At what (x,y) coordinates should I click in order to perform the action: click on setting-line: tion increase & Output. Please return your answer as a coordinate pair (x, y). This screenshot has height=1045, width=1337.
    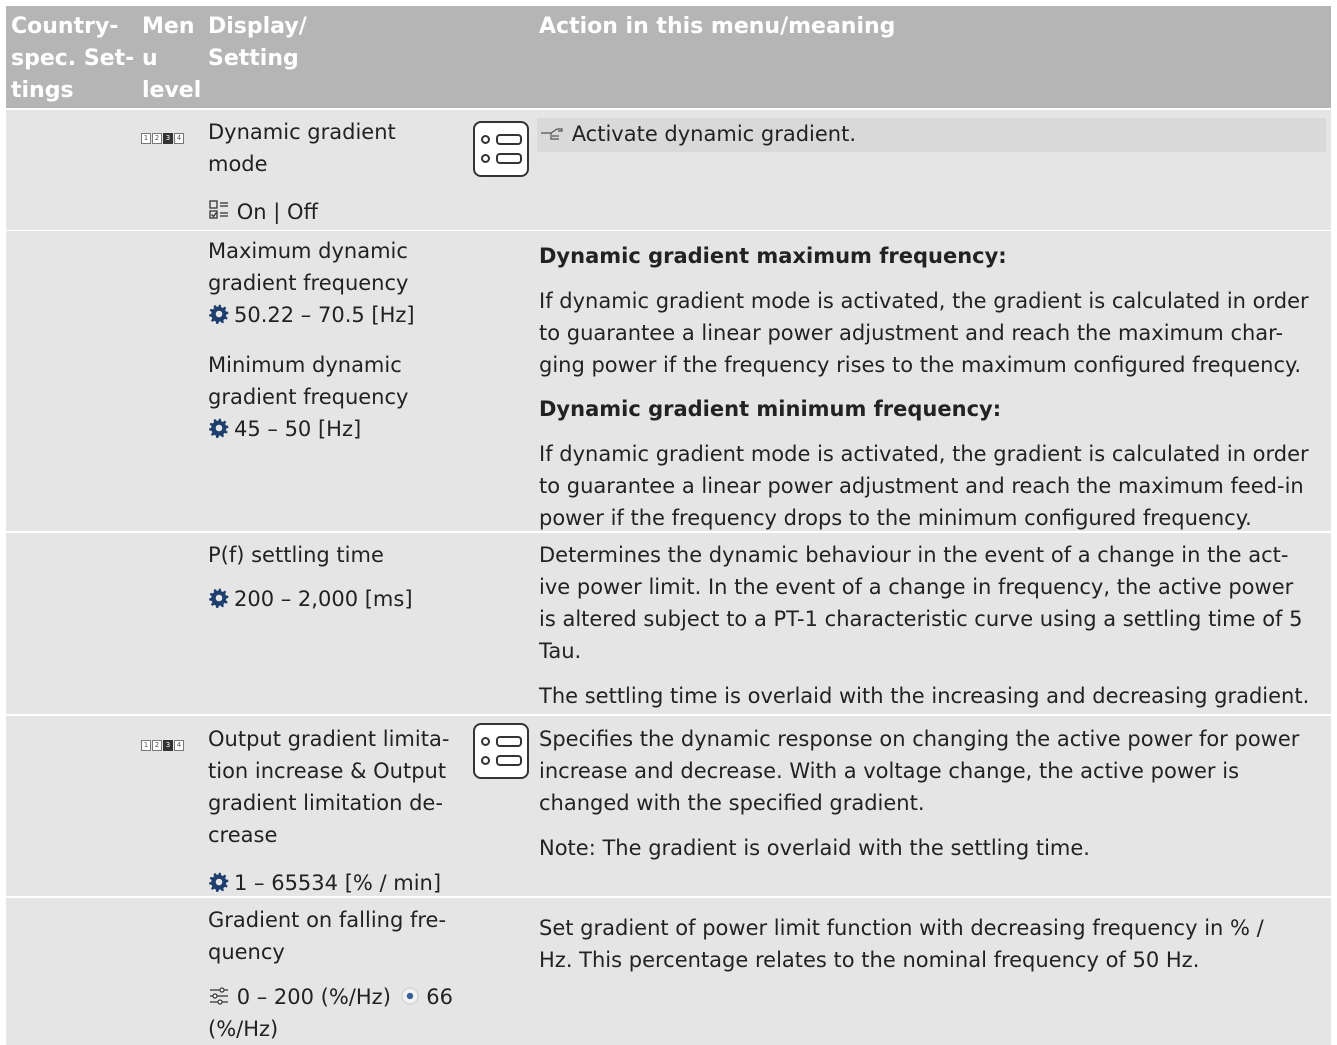
    Looking at the image, I should click on (327, 771).